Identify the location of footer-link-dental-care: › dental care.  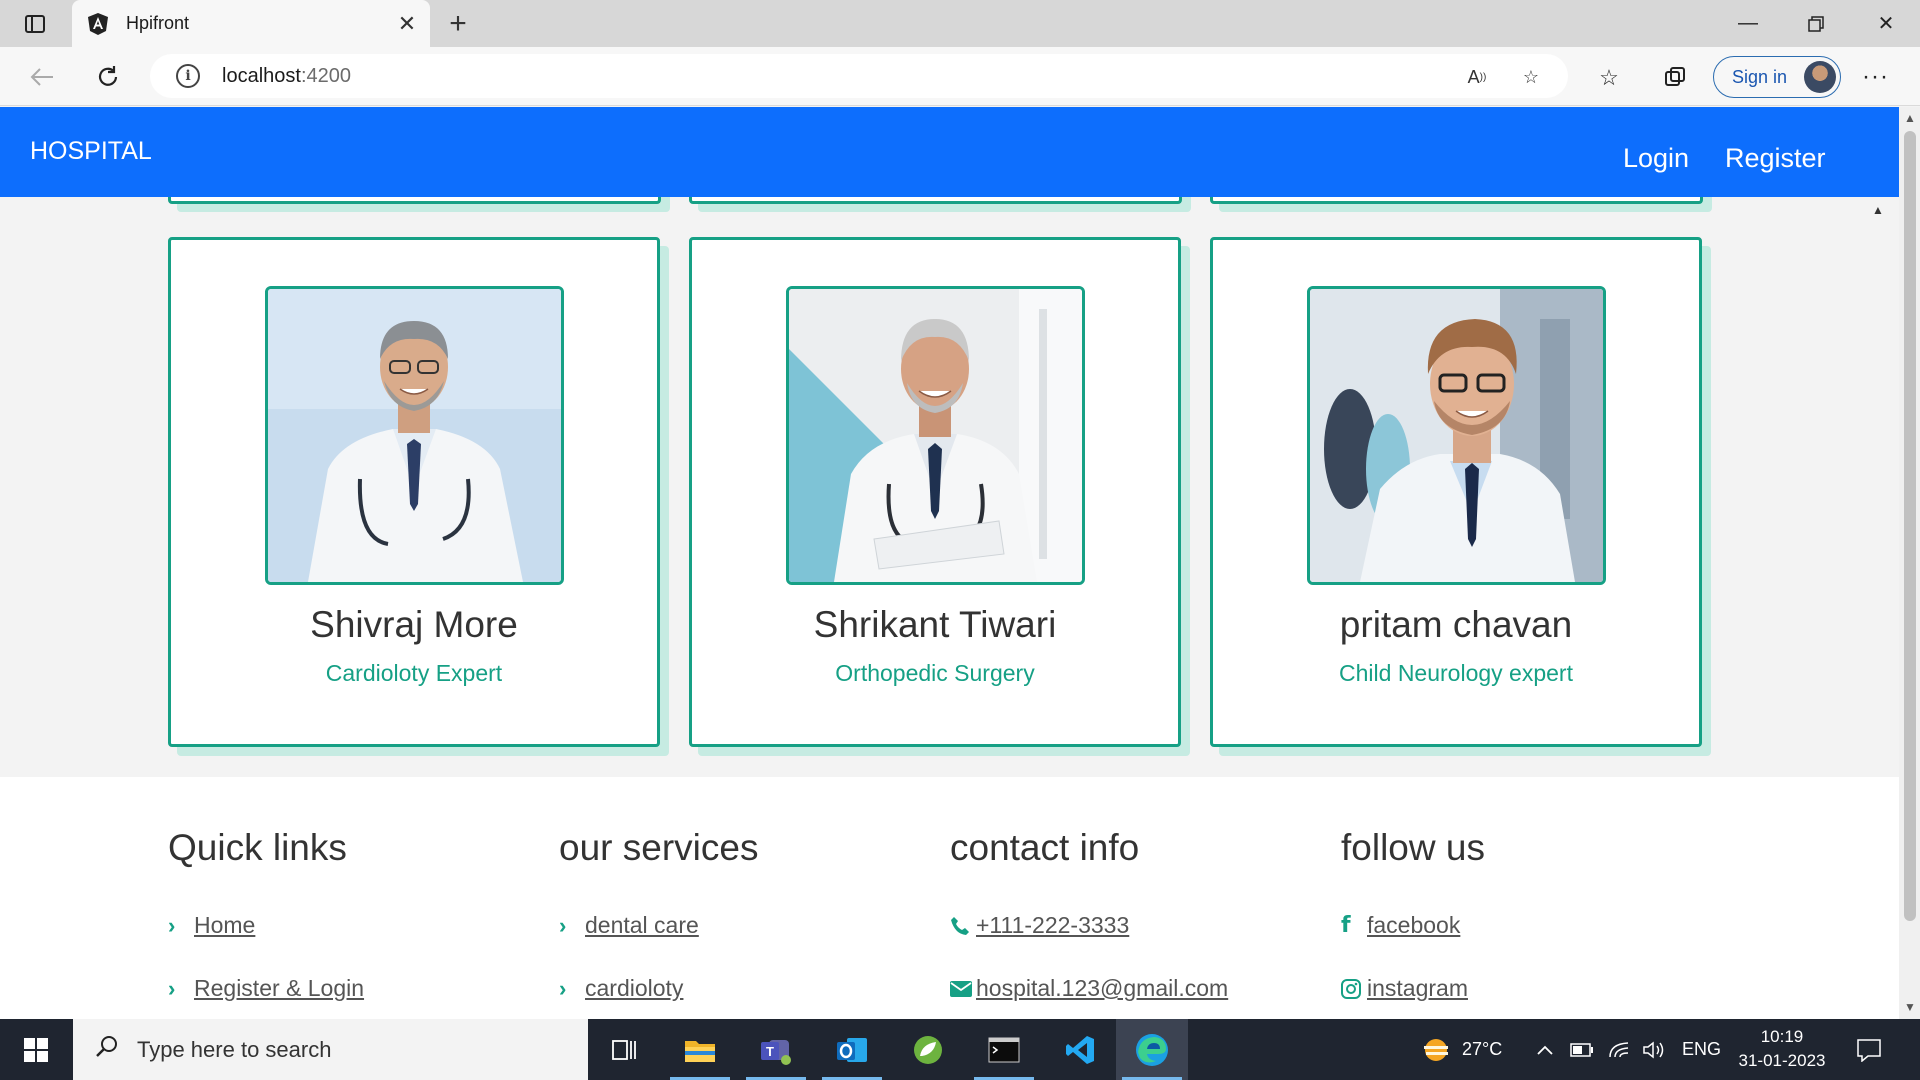
(629, 925).